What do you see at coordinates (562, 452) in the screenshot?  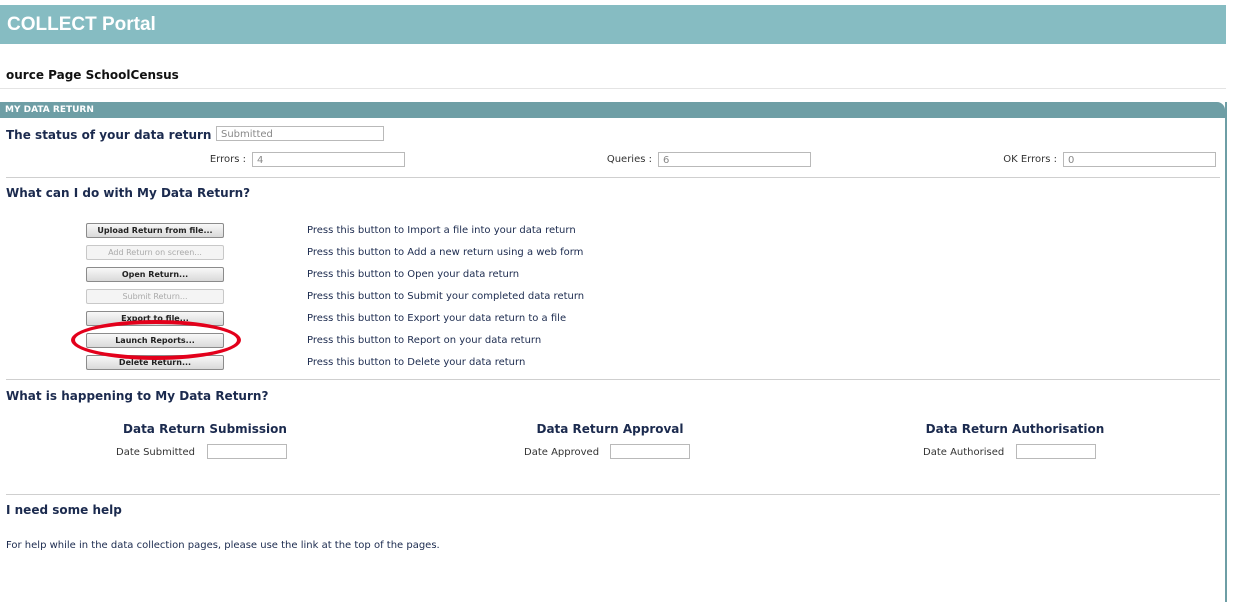 I see `date-approved-label: Date Approved` at bounding box center [562, 452].